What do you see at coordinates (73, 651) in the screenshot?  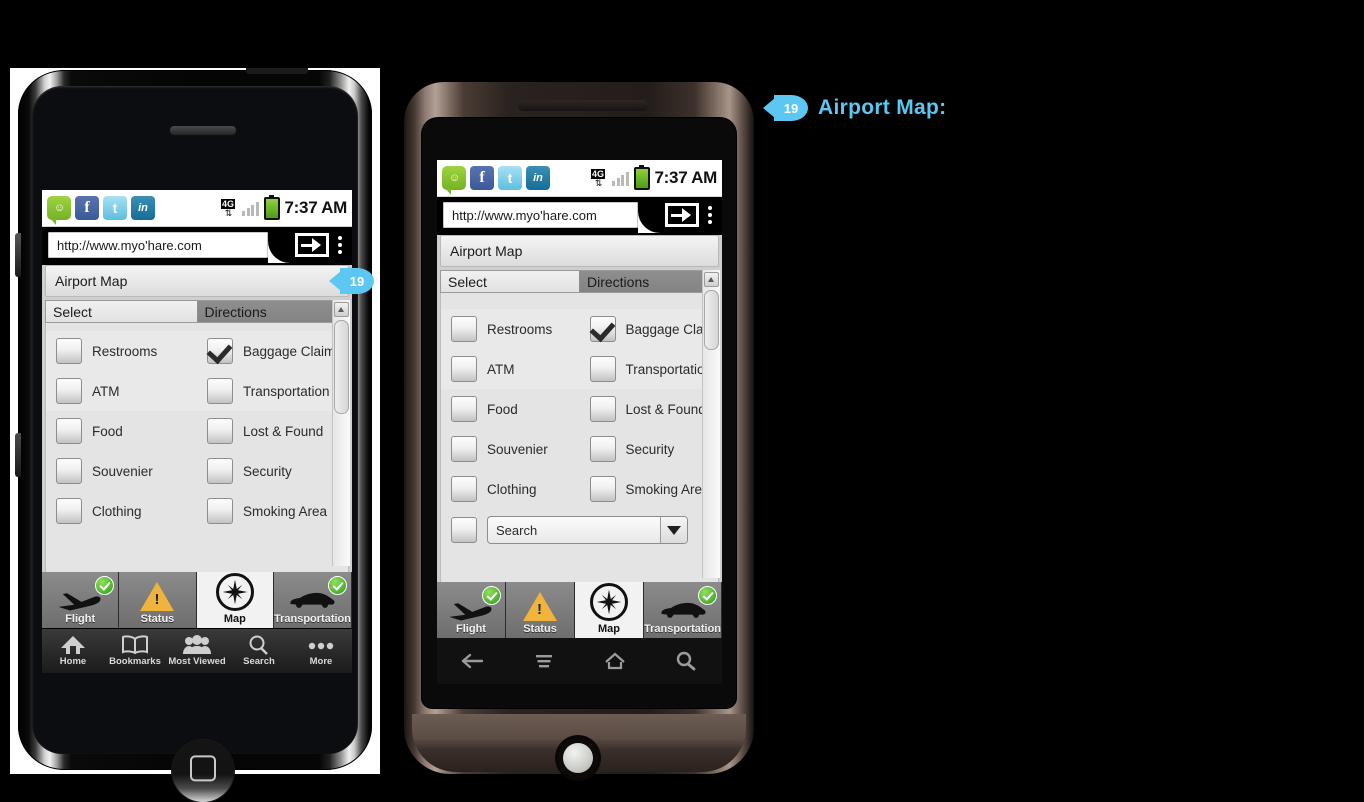 I see `toolbar-item-home: Home` at bounding box center [73, 651].